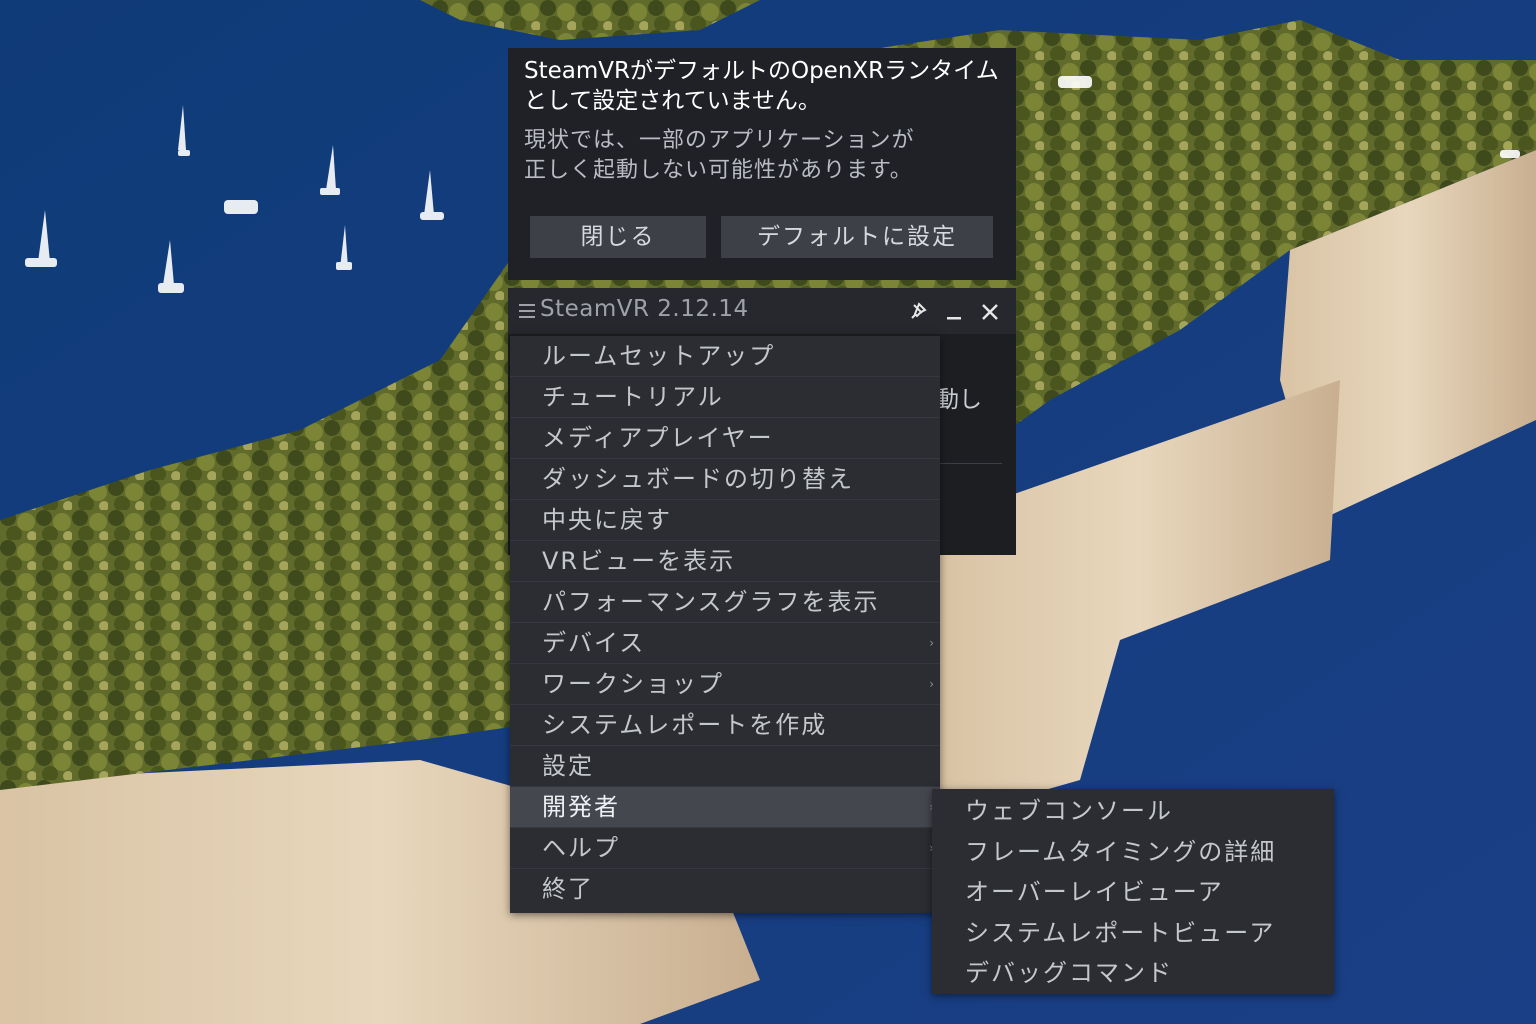 This screenshot has width=1536, height=1024. I want to click on menu-item-label: パフォーマンスグラフを表示, so click(711, 602).